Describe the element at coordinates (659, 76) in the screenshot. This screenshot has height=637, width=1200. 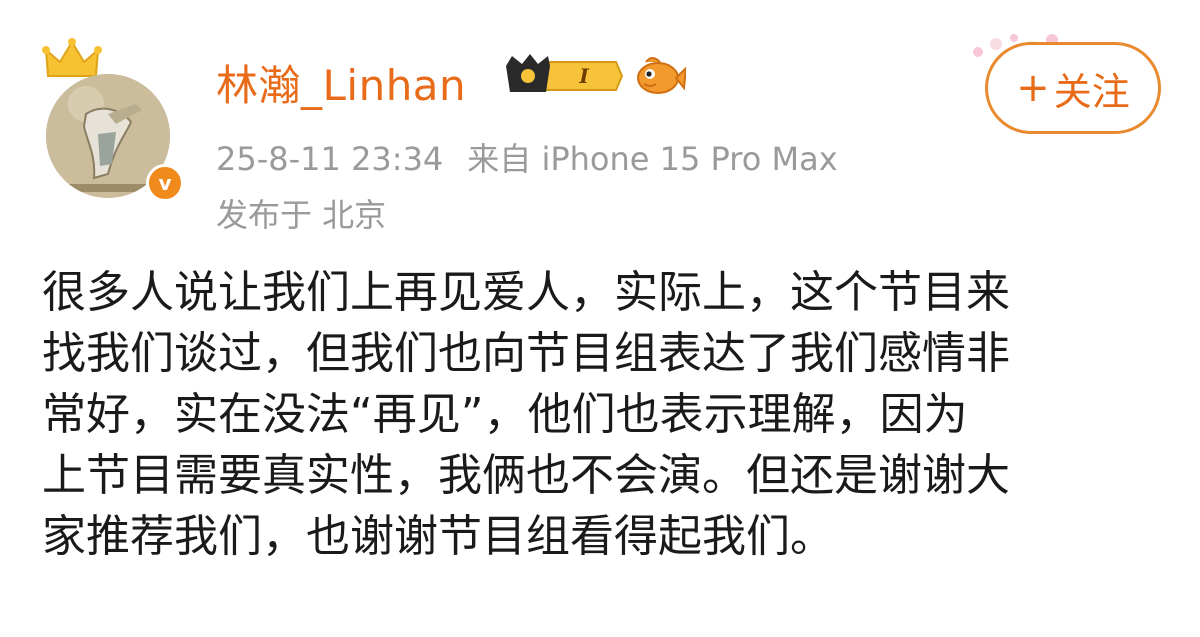
I see `fish-icon` at that location.